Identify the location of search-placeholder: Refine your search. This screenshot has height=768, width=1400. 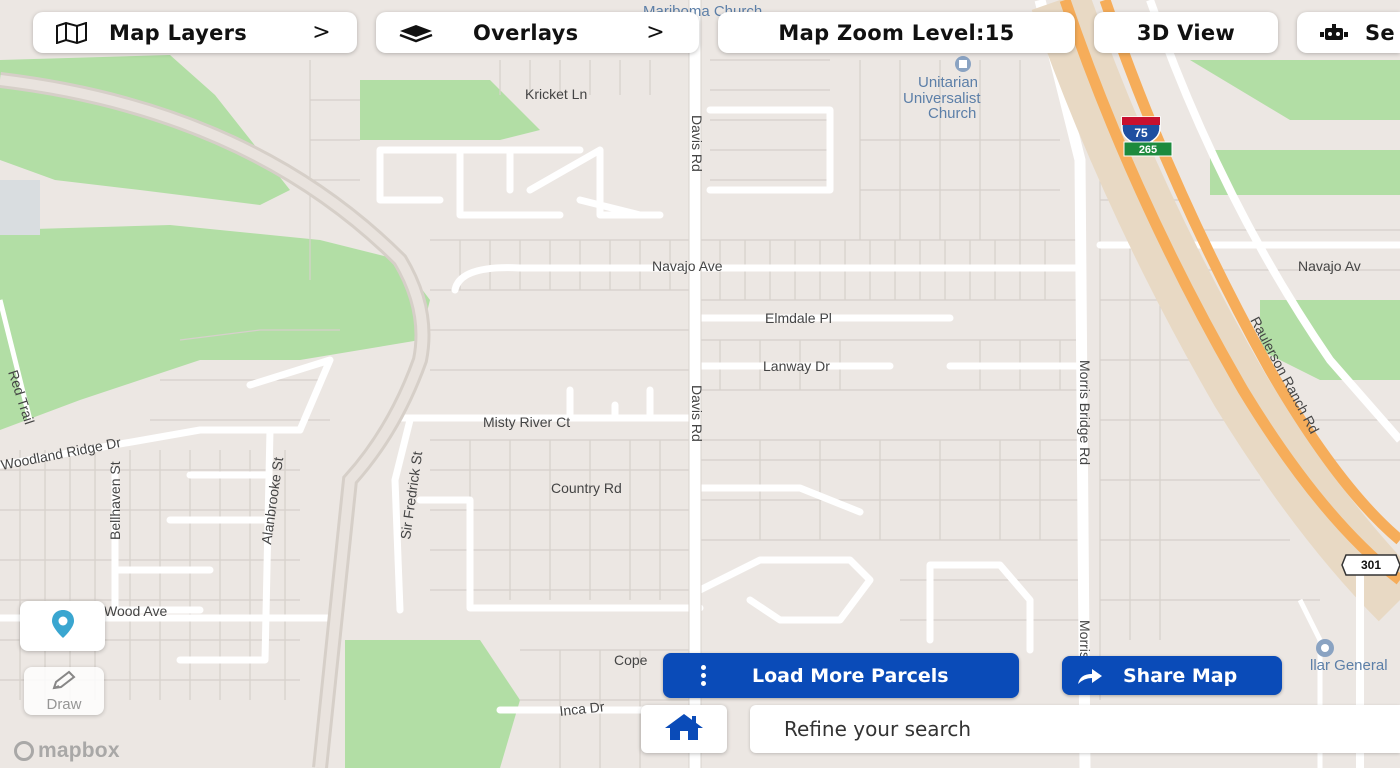
(878, 729).